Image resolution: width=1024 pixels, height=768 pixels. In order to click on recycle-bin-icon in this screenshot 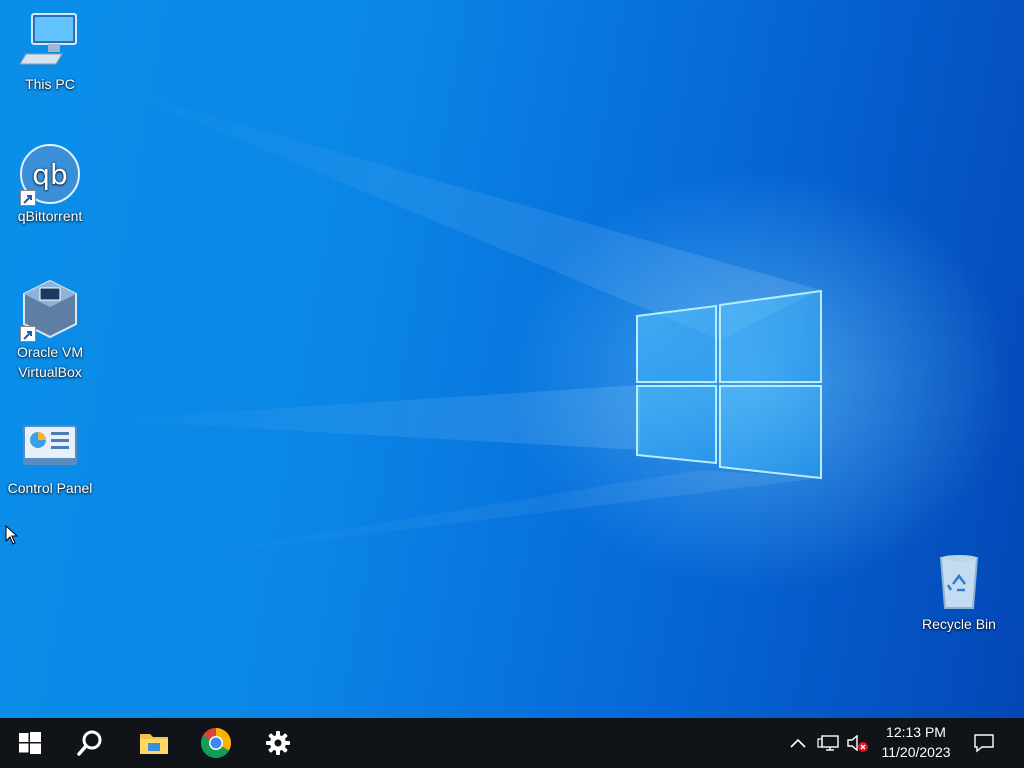, I will do `click(959, 582)`.